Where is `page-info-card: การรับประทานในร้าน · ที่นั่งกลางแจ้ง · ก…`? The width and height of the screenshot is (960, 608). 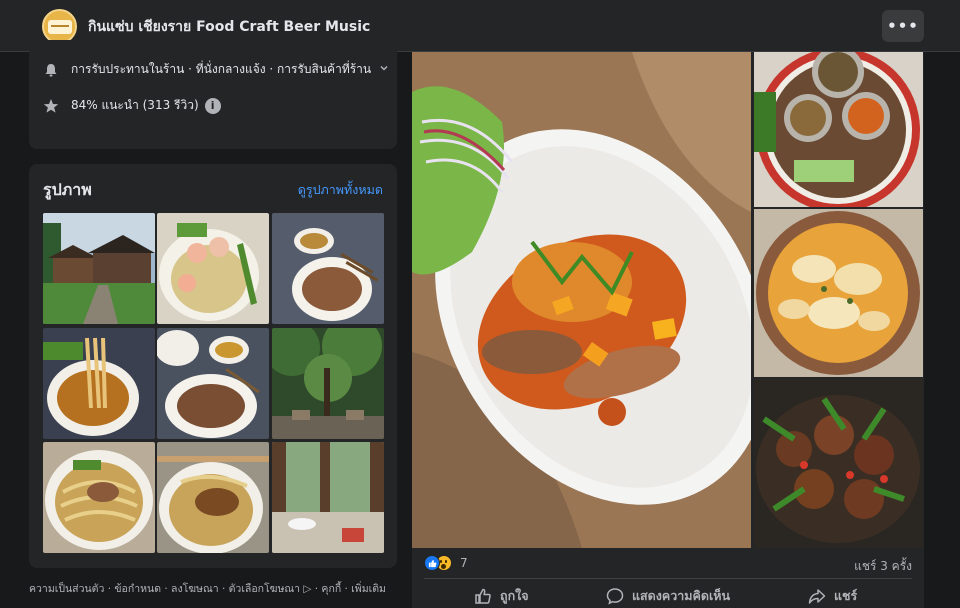
page-info-card: การรับประทานในร้าน · ที่นั่งกลางแจ้ง · ก… is located at coordinates (213, 94).